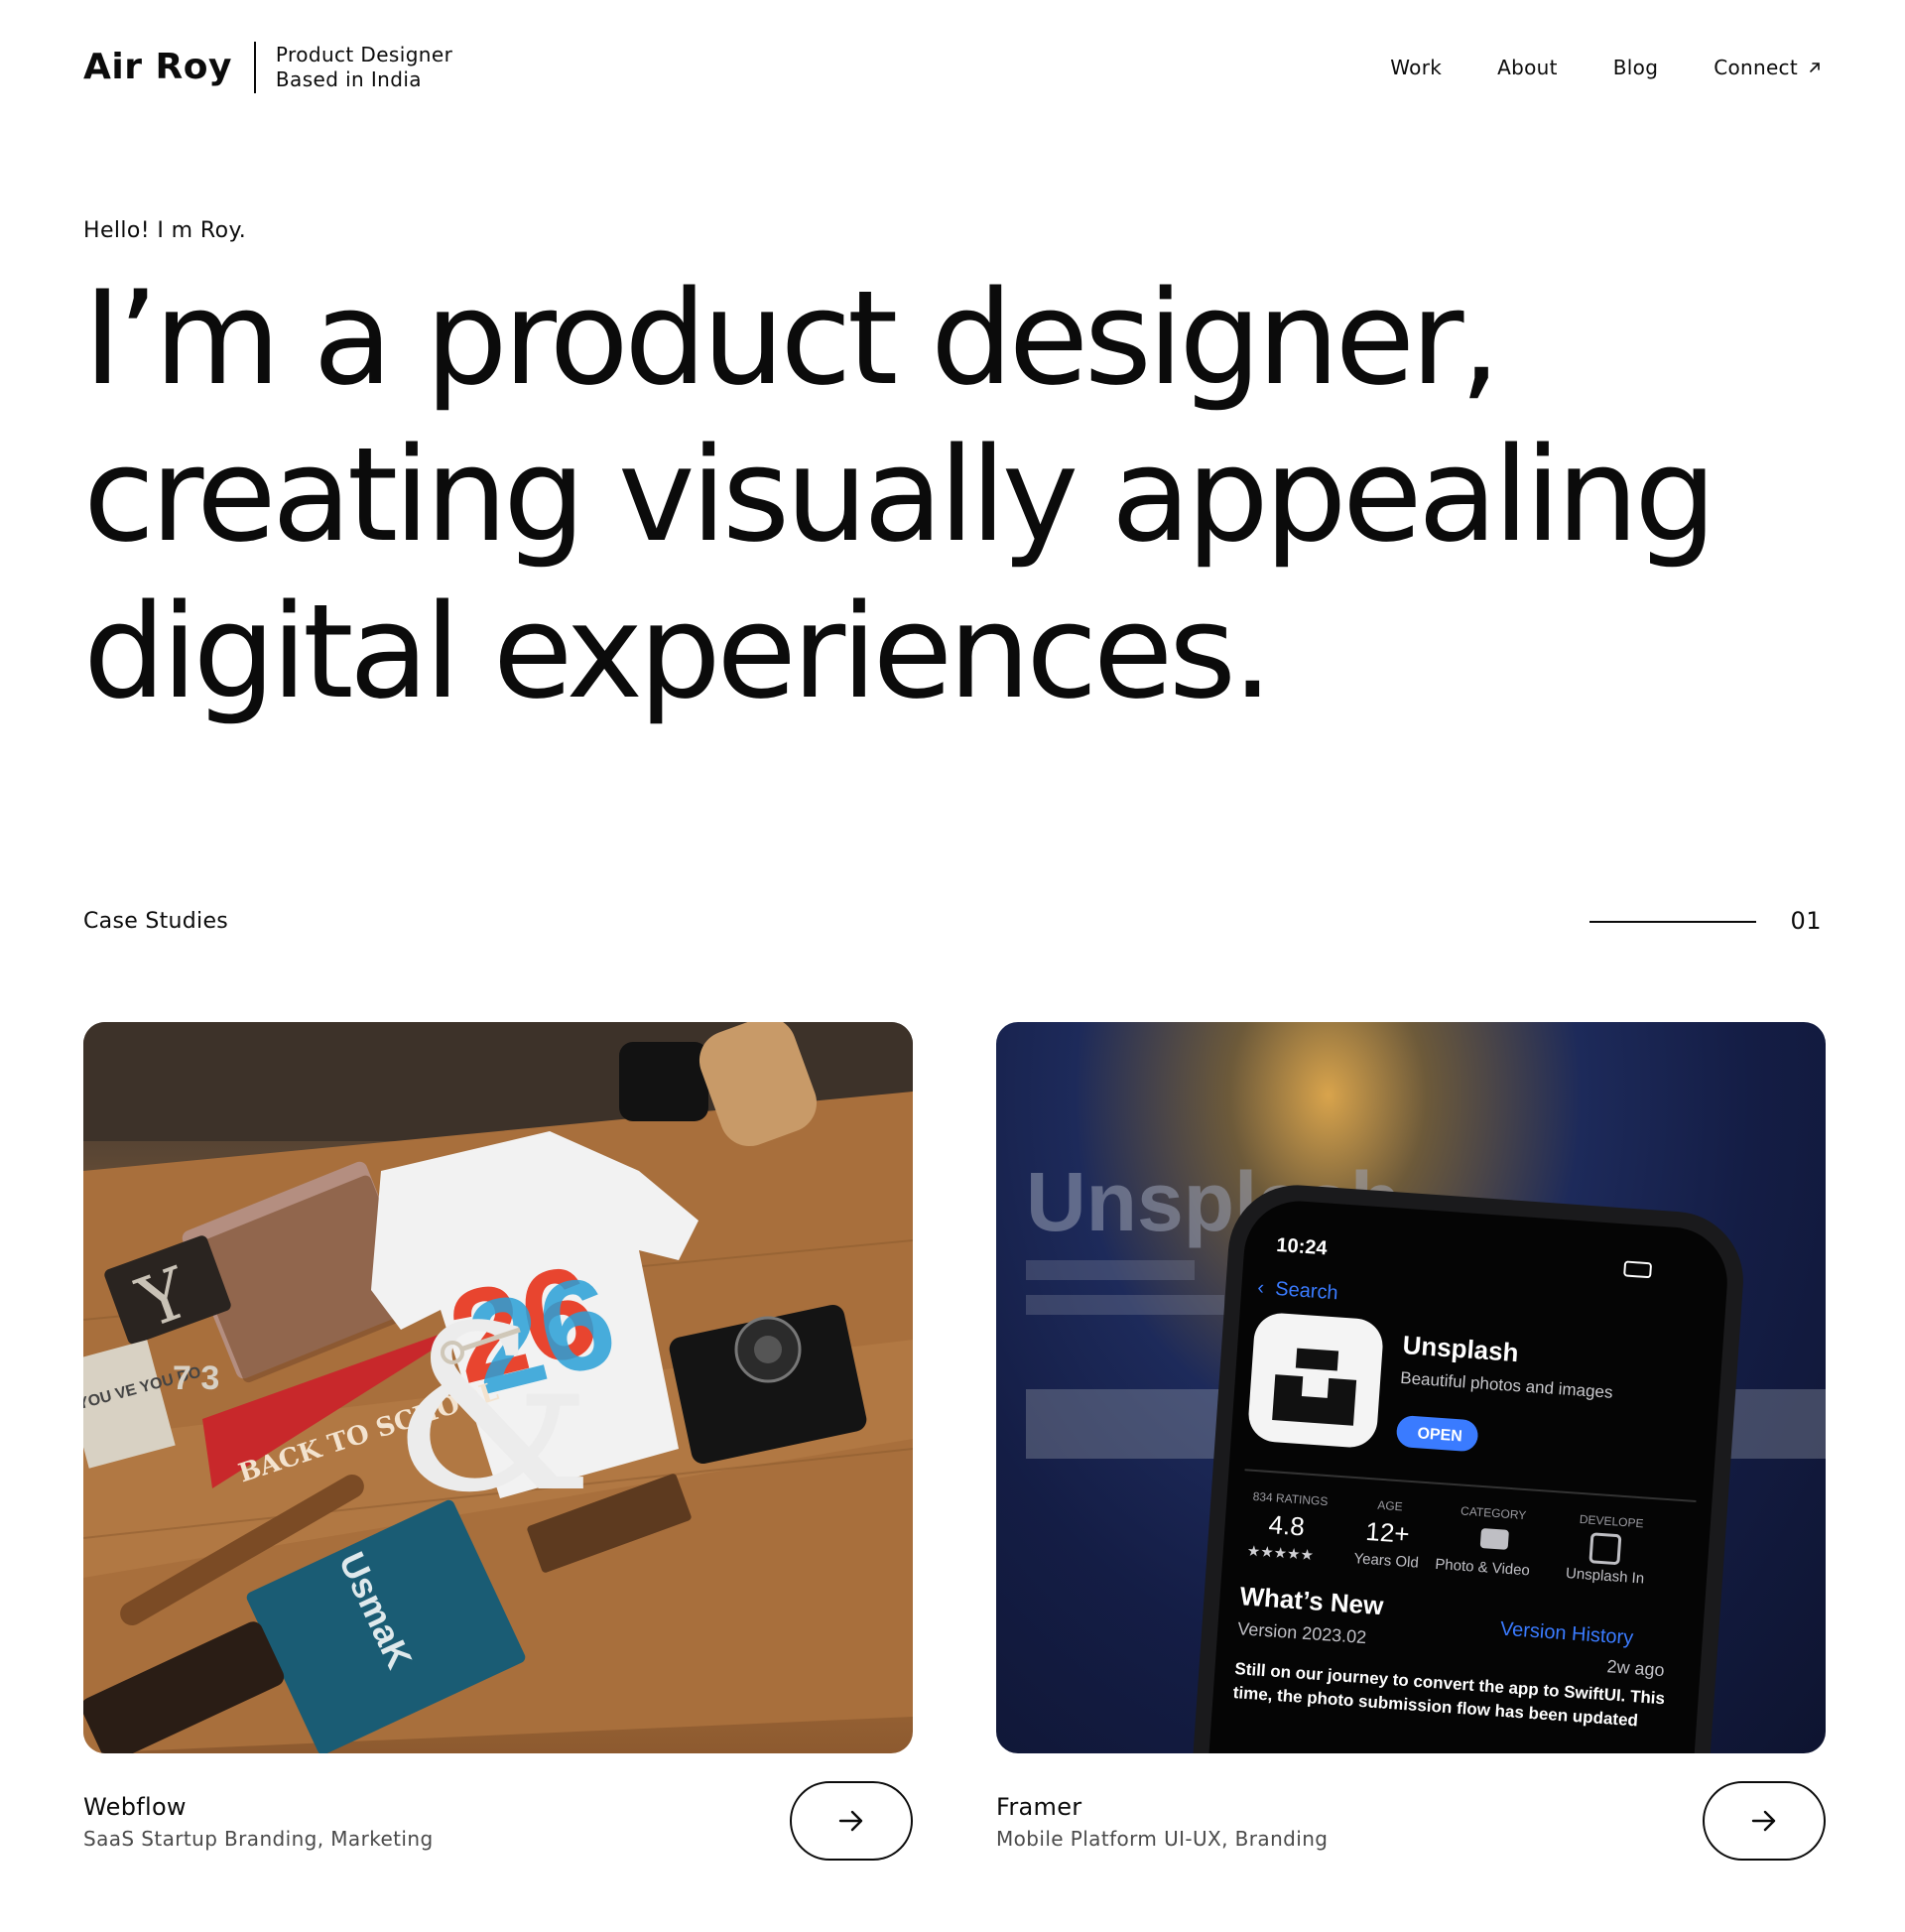 This screenshot has width=1905, height=1932. I want to click on nav-about: About, so click(1527, 68).